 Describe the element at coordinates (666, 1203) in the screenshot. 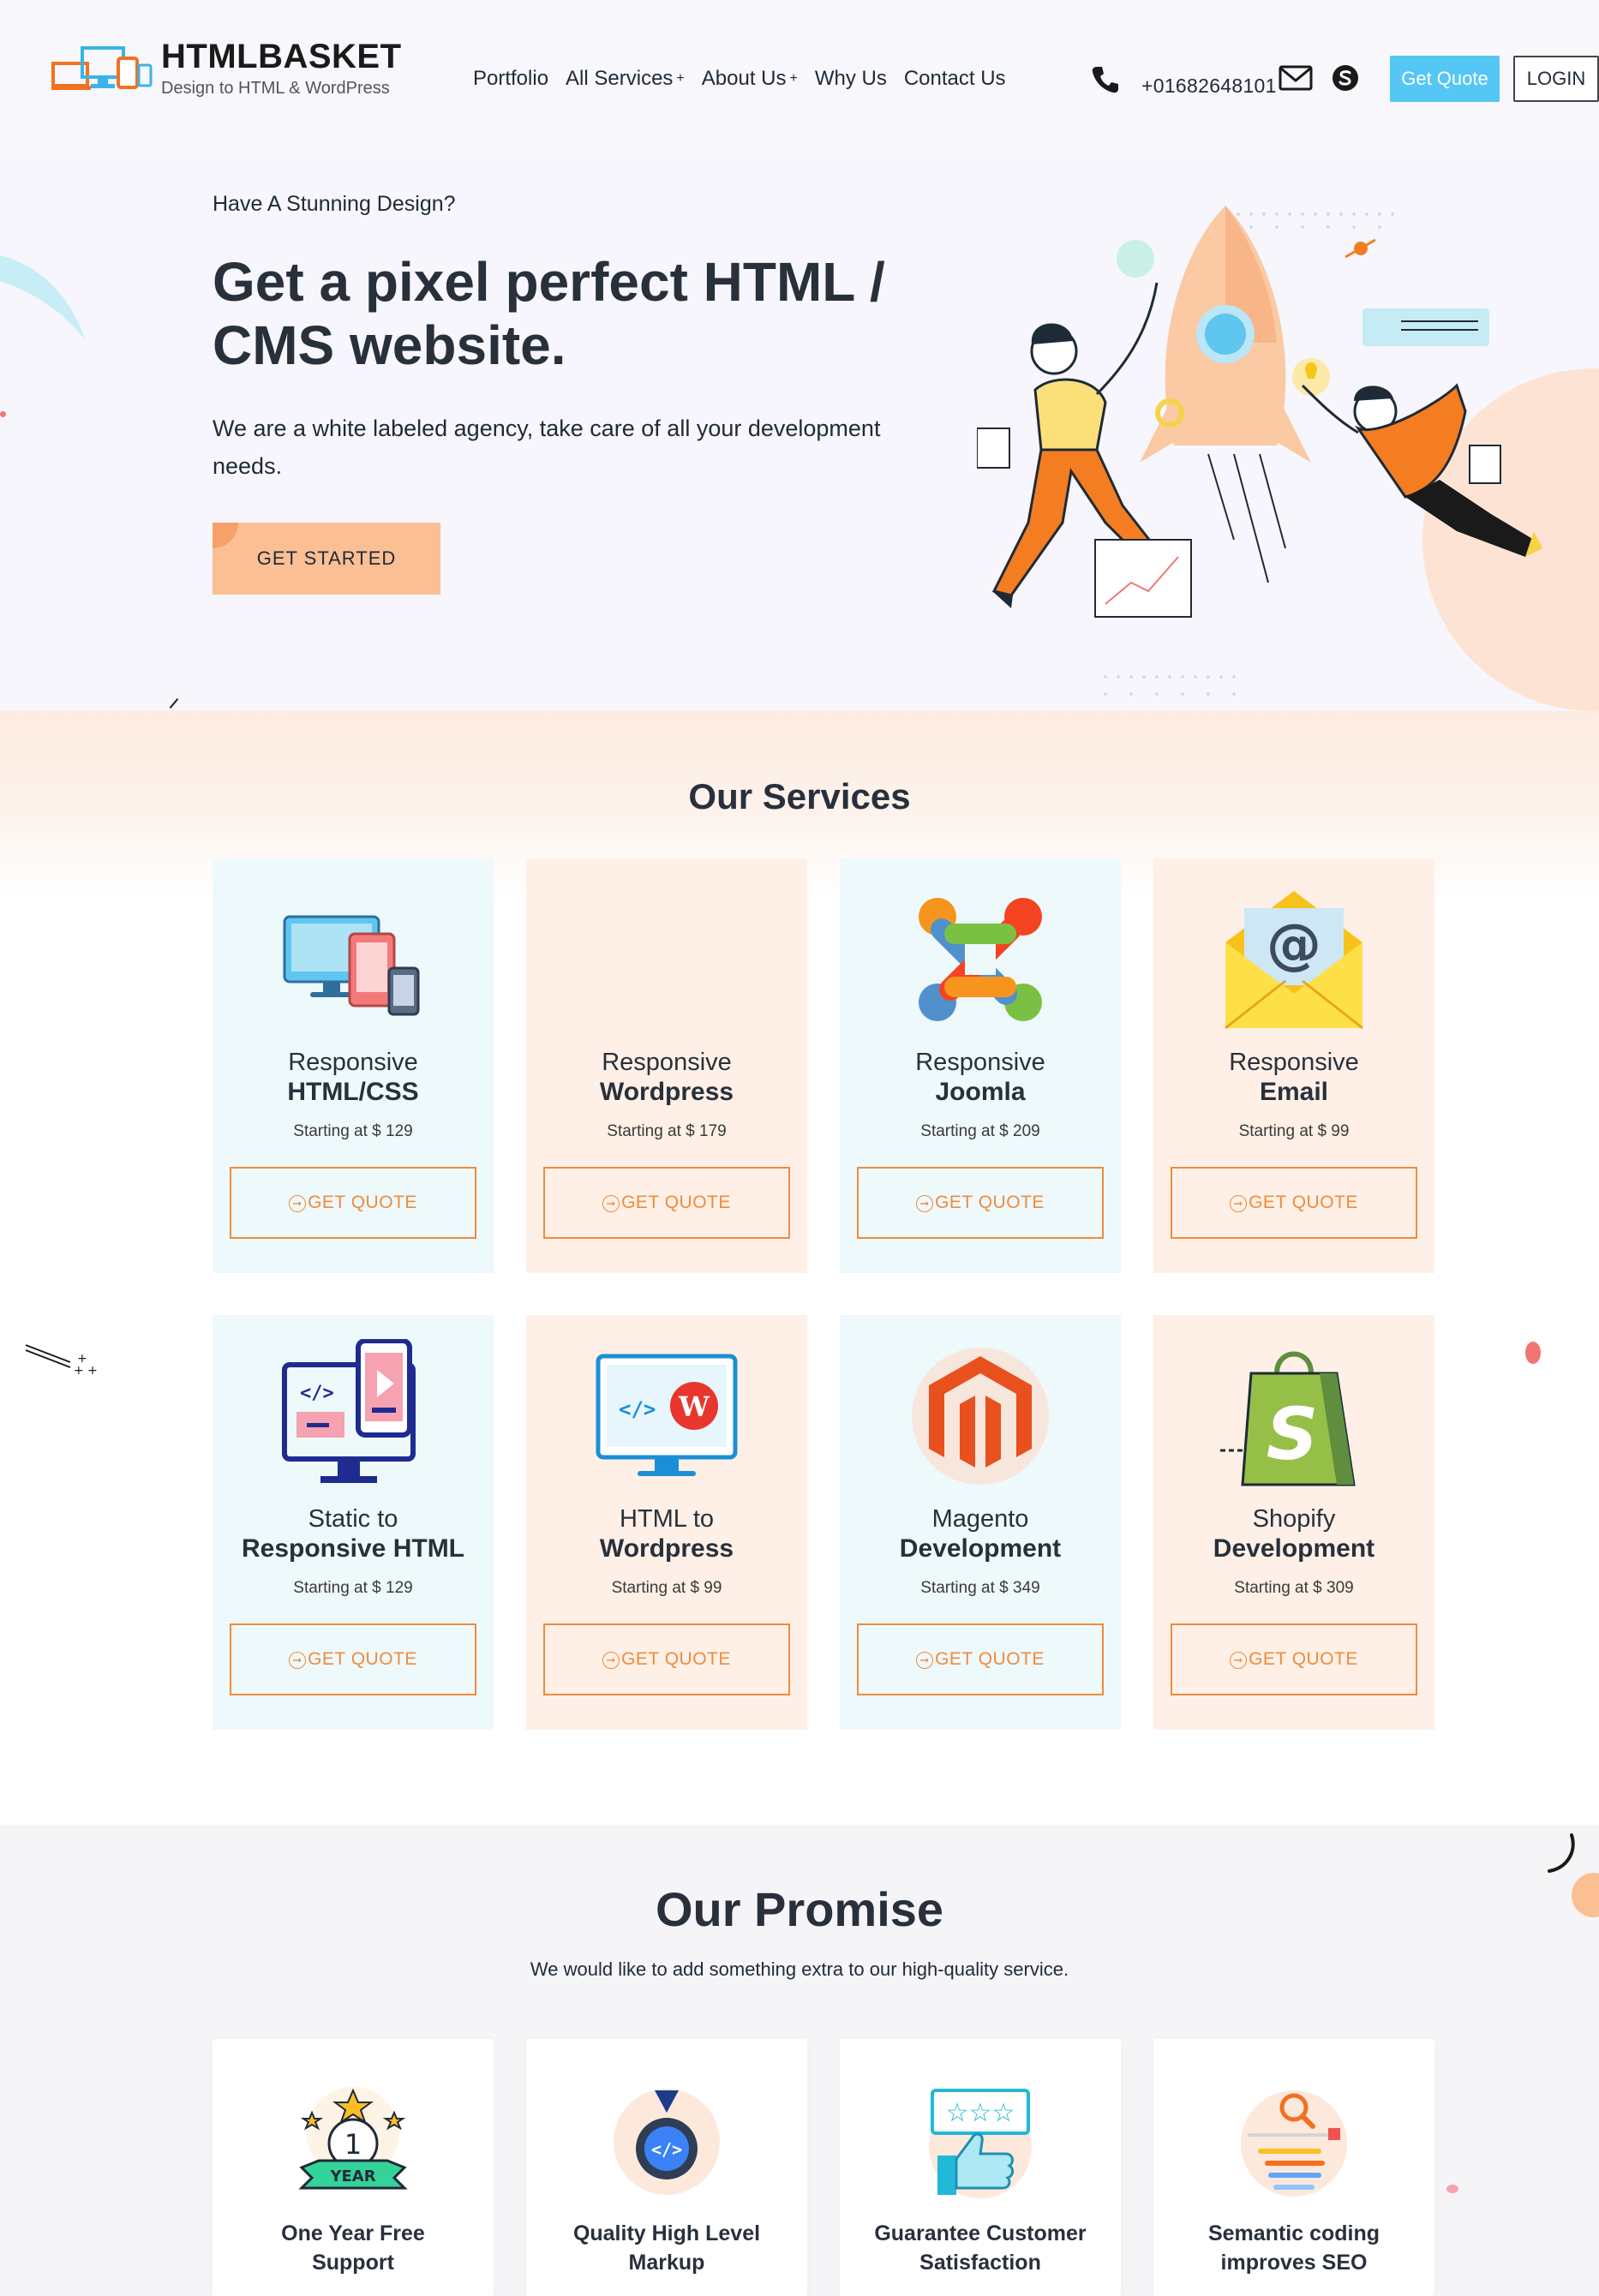

I see `get-quote-wordpress-button: ➞ GET QUOTE` at that location.